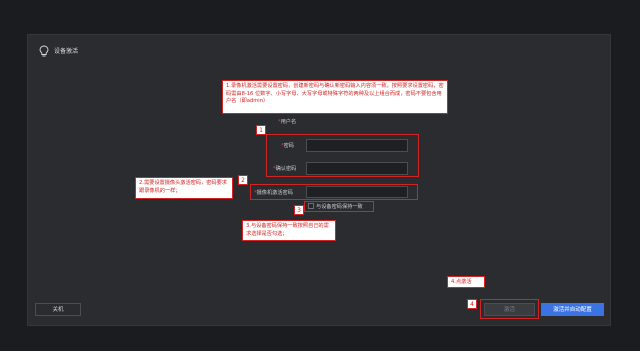  What do you see at coordinates (357, 192) in the screenshot?
I see `camera-password-input` at bounding box center [357, 192].